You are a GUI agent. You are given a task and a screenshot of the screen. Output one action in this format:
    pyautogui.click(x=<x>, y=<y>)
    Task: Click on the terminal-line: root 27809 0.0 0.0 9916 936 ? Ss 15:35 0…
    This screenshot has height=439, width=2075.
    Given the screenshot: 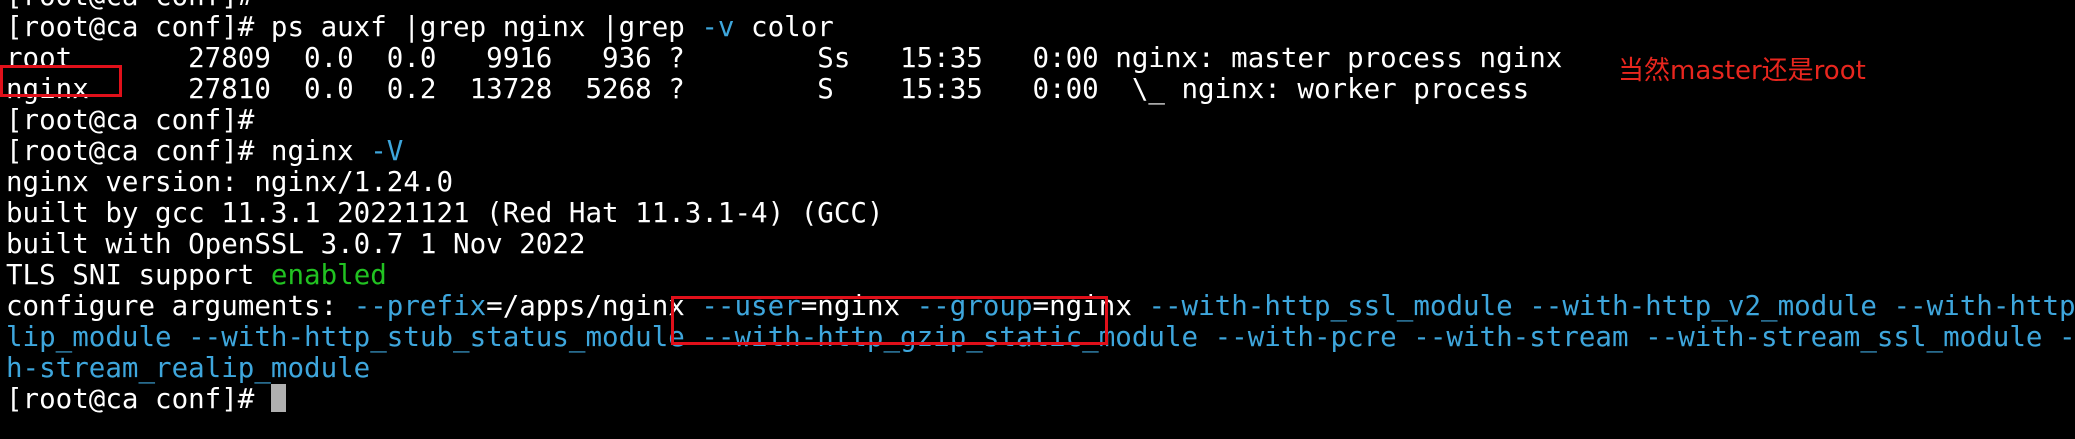 What is the action you would take?
    pyautogui.click(x=784, y=58)
    